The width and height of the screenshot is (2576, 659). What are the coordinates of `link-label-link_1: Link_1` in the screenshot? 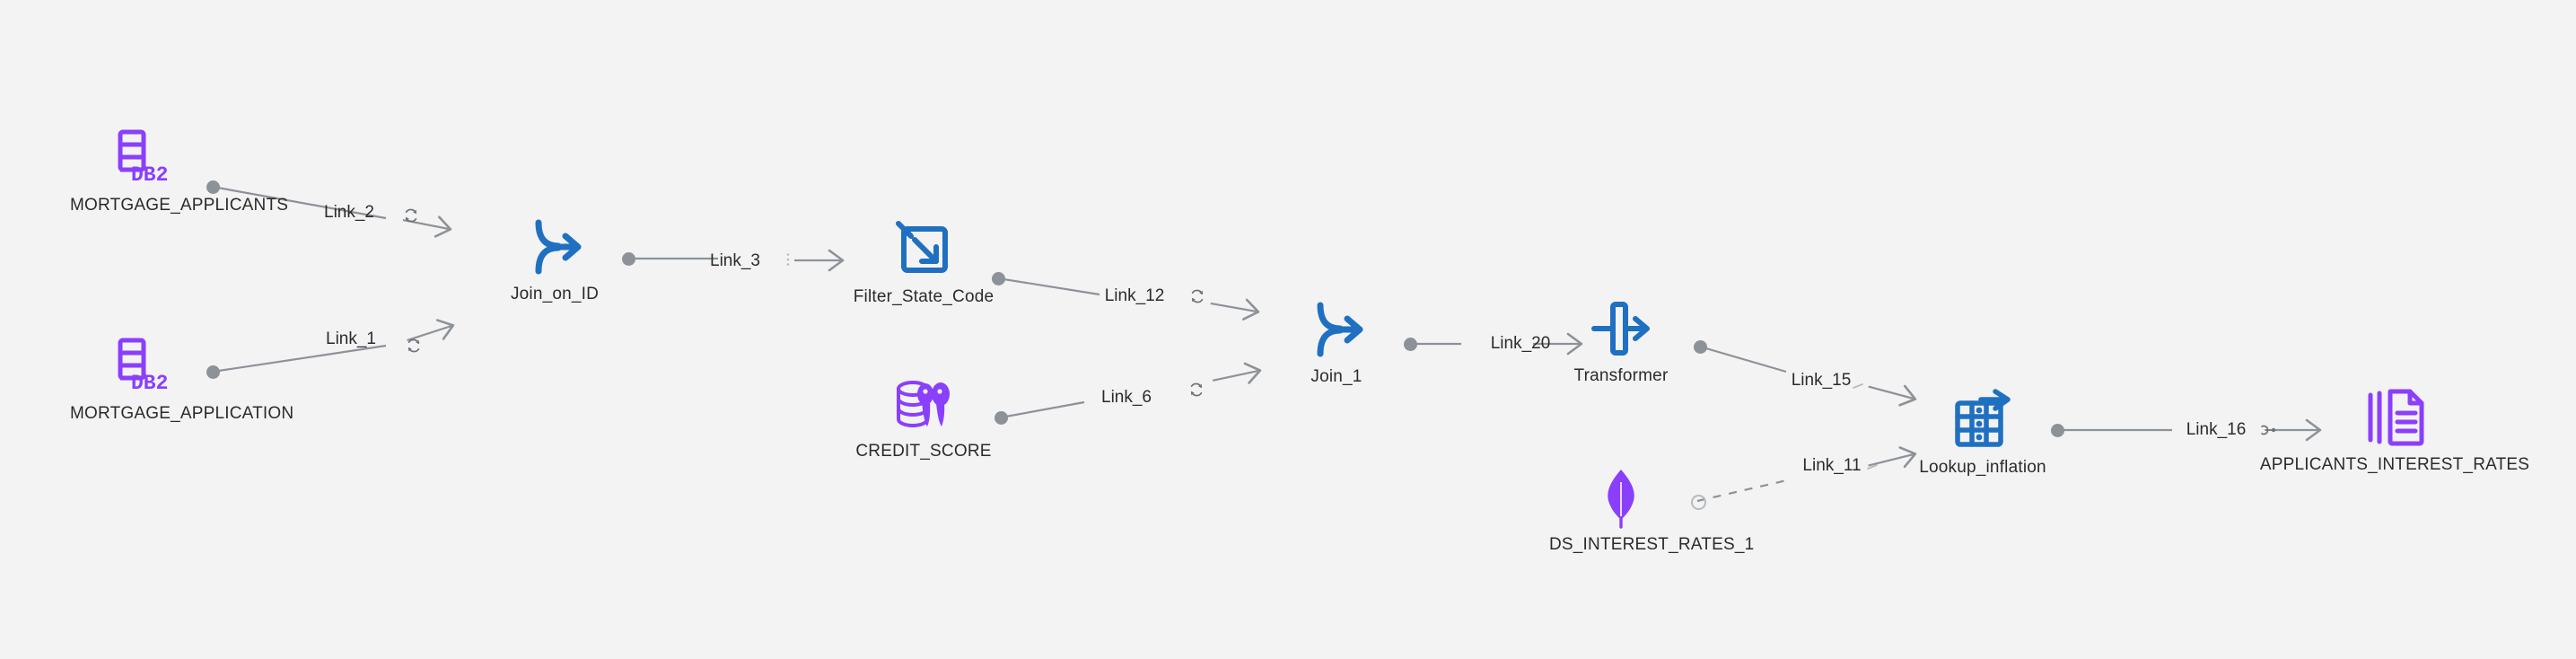 It's located at (351, 339).